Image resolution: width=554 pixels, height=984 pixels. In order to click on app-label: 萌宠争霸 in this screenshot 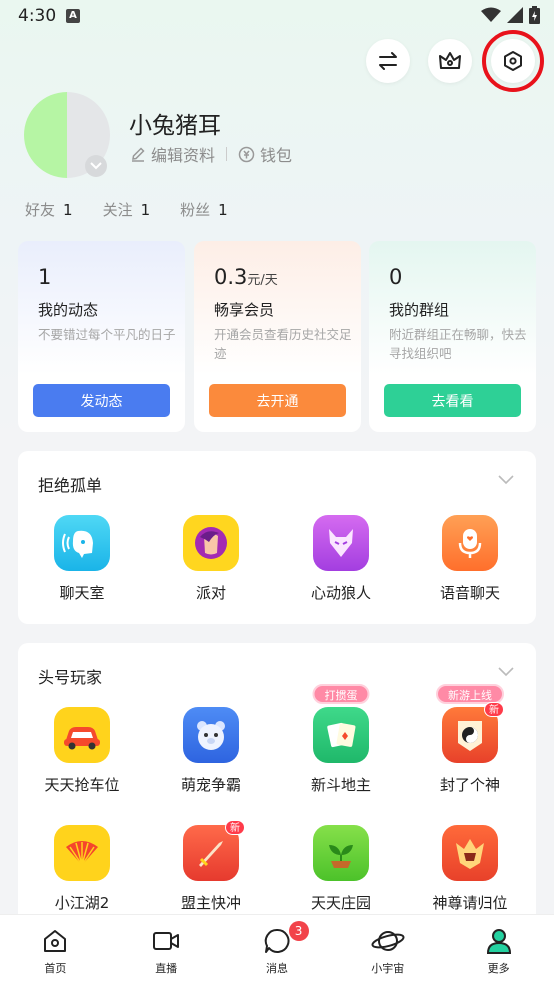, I will do `click(210, 785)`.